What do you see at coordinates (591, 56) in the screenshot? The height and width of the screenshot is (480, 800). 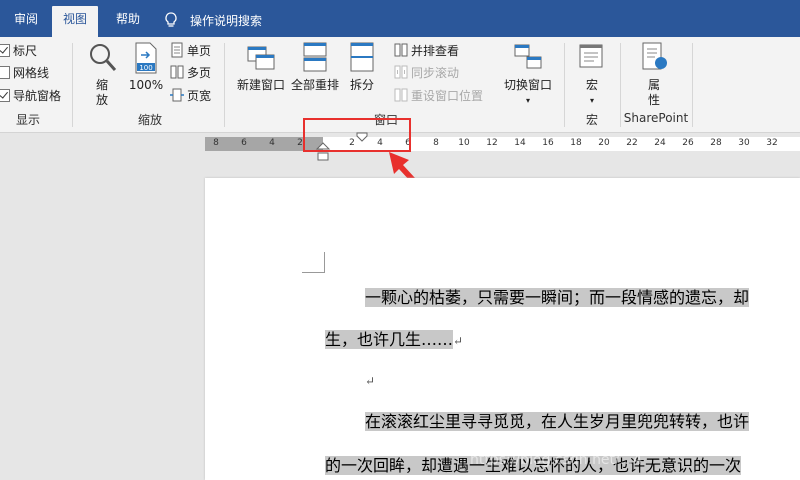 I see `macros-icon` at bounding box center [591, 56].